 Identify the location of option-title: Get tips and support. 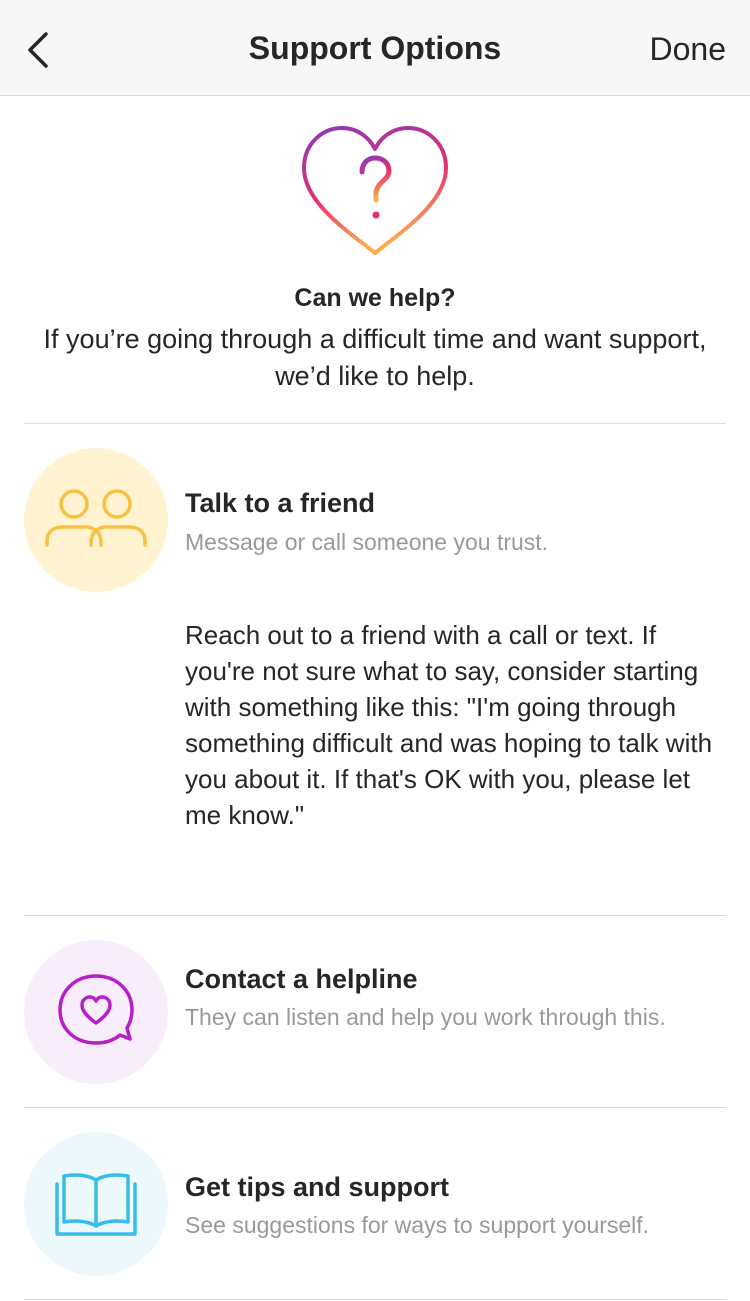
(317, 1187).